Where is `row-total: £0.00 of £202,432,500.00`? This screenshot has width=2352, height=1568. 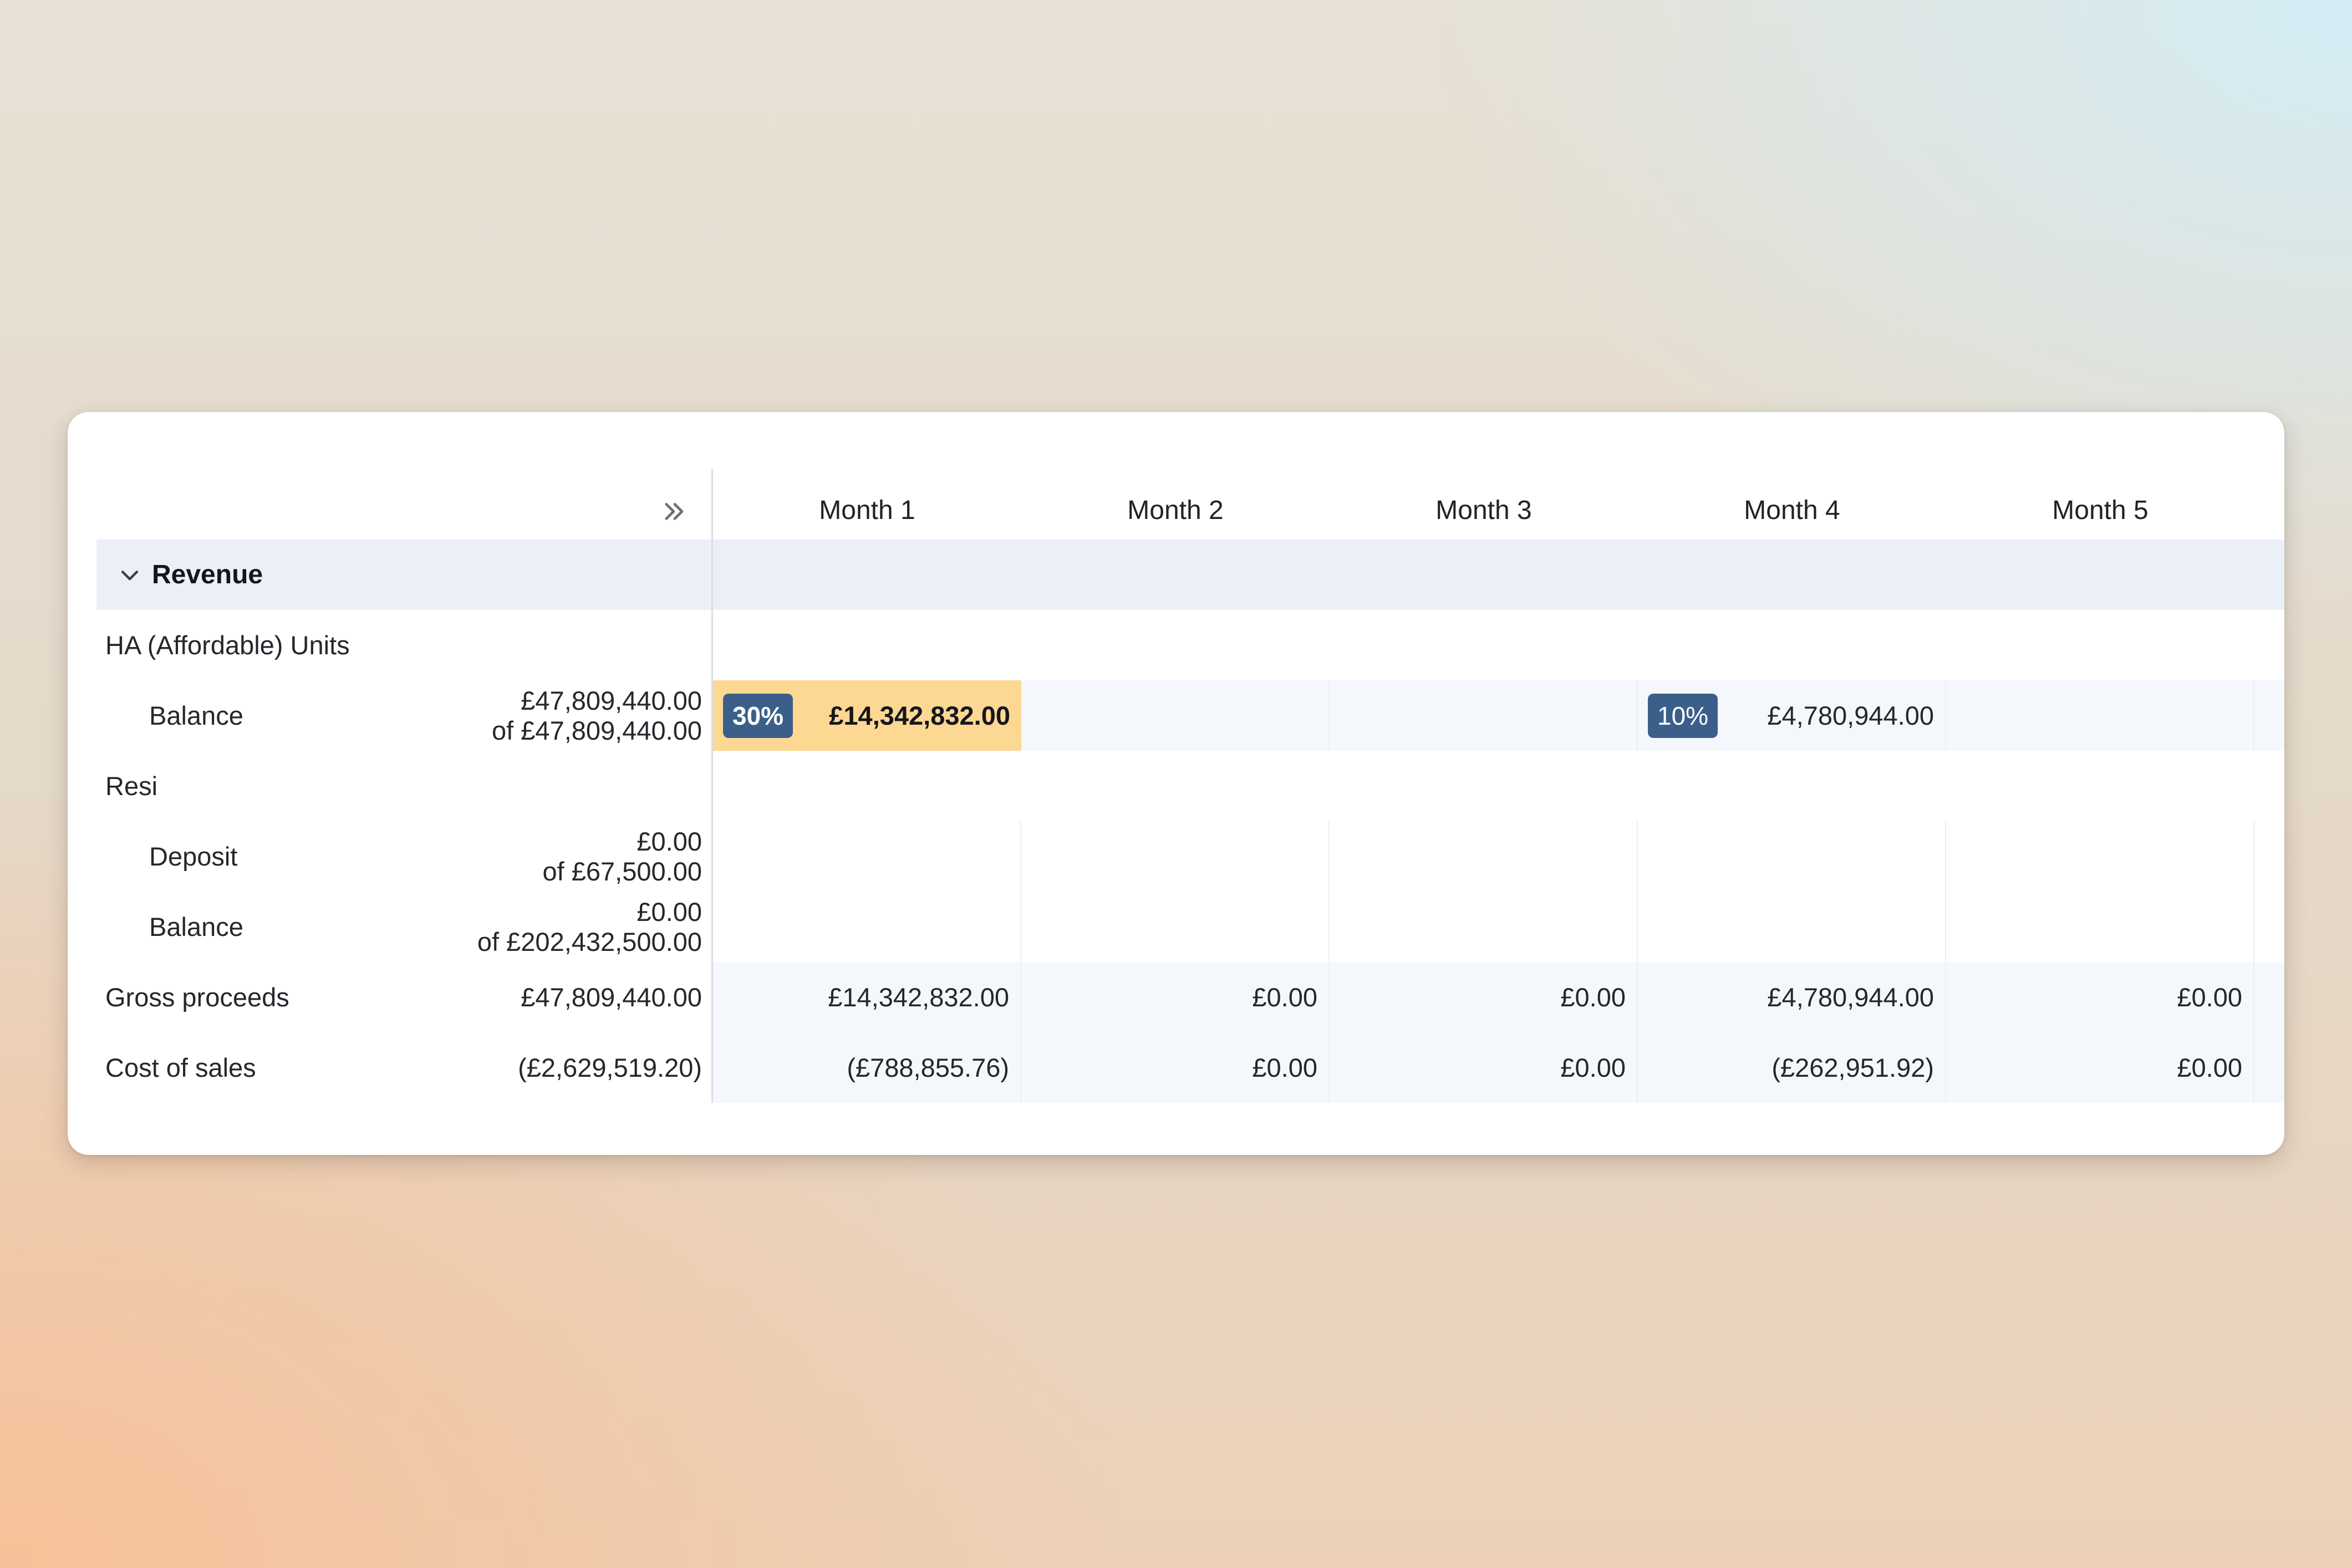 row-total: £0.00 of £202,432,500.00 is located at coordinates (589, 927).